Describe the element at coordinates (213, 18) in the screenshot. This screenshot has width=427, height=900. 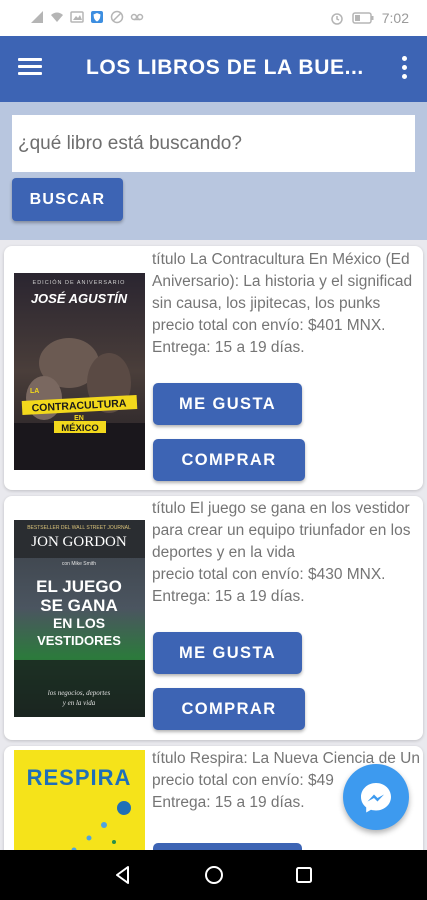
I see `status-bar: 7:02` at that location.